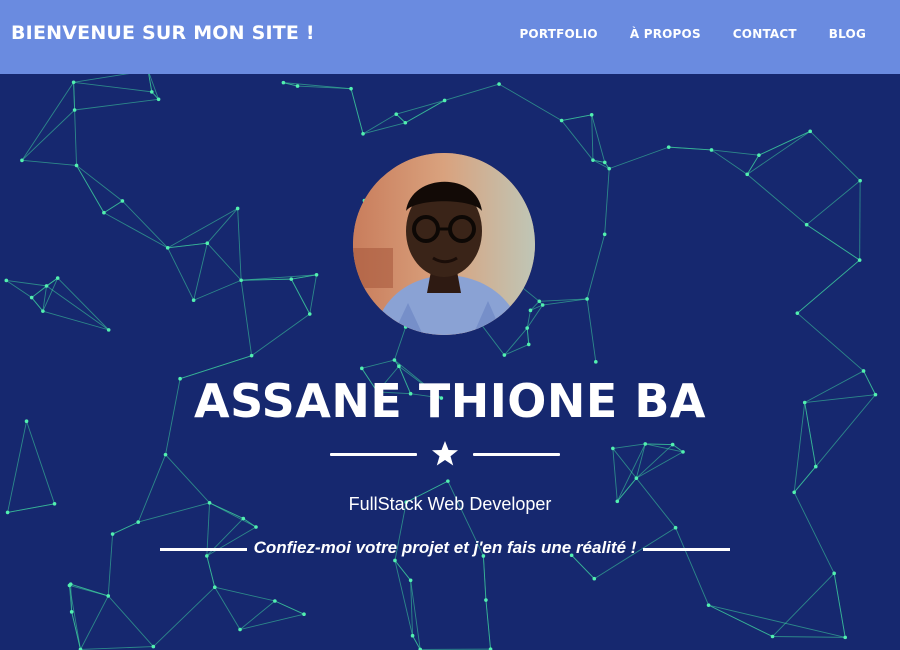 The width and height of the screenshot is (900, 650). I want to click on avatar-photo, so click(444, 244).